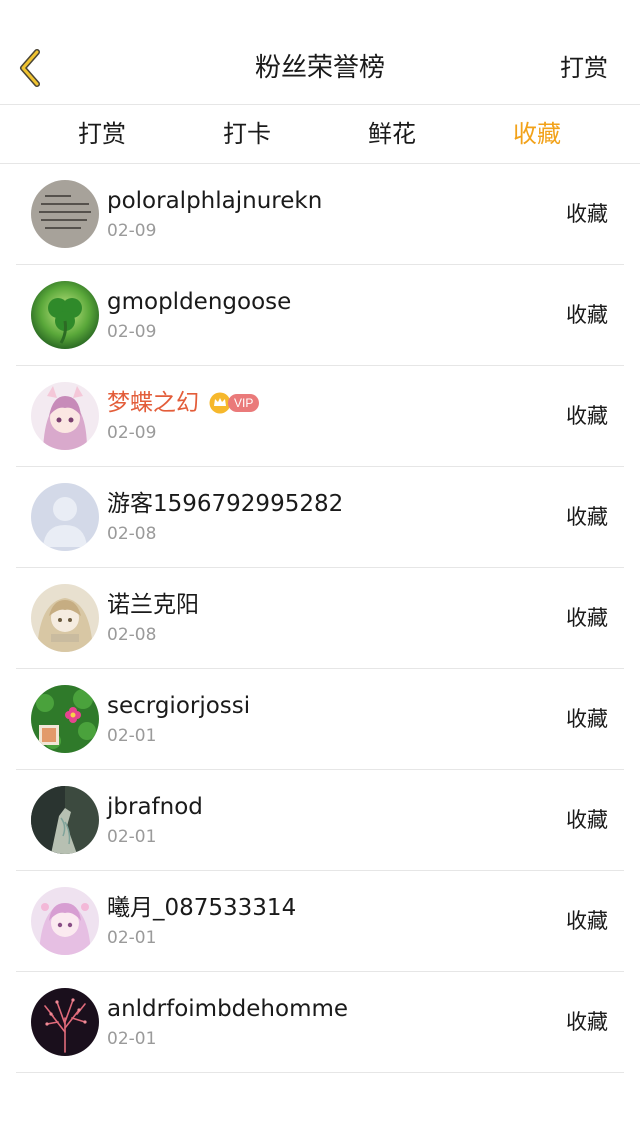 The height and width of the screenshot is (1138, 640). Describe the element at coordinates (320, 416) in the screenshot. I see `list-item: 梦蝶之幻 VIP 02-09 收藏` at that location.